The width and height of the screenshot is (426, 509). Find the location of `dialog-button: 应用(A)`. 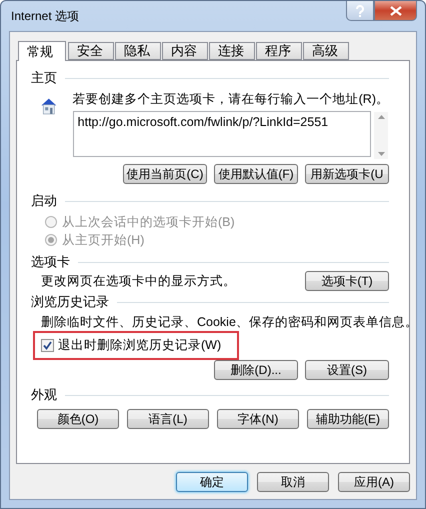

dialog-button: 应用(A) is located at coordinates (374, 482).